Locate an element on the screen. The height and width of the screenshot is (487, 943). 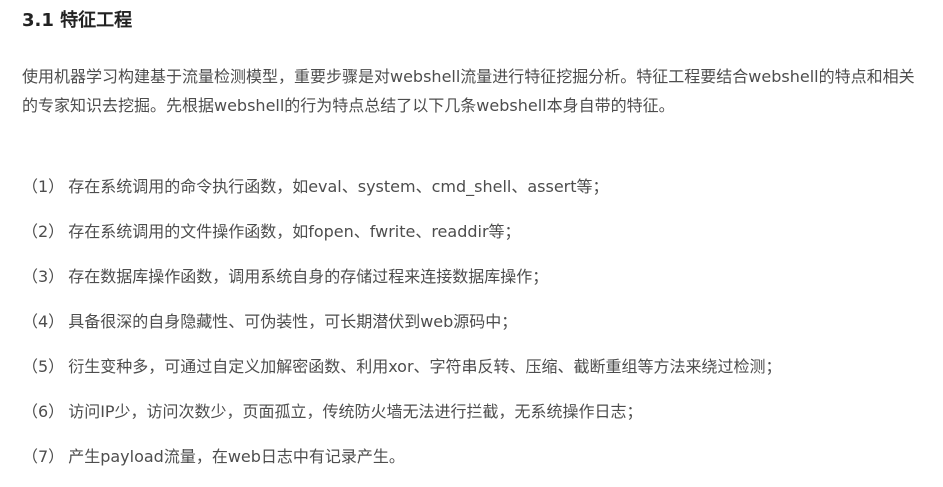
feature-text: 存在数据库操作函数，调用系统自身的存储过程来连接数据库操作； is located at coordinates (308, 276).